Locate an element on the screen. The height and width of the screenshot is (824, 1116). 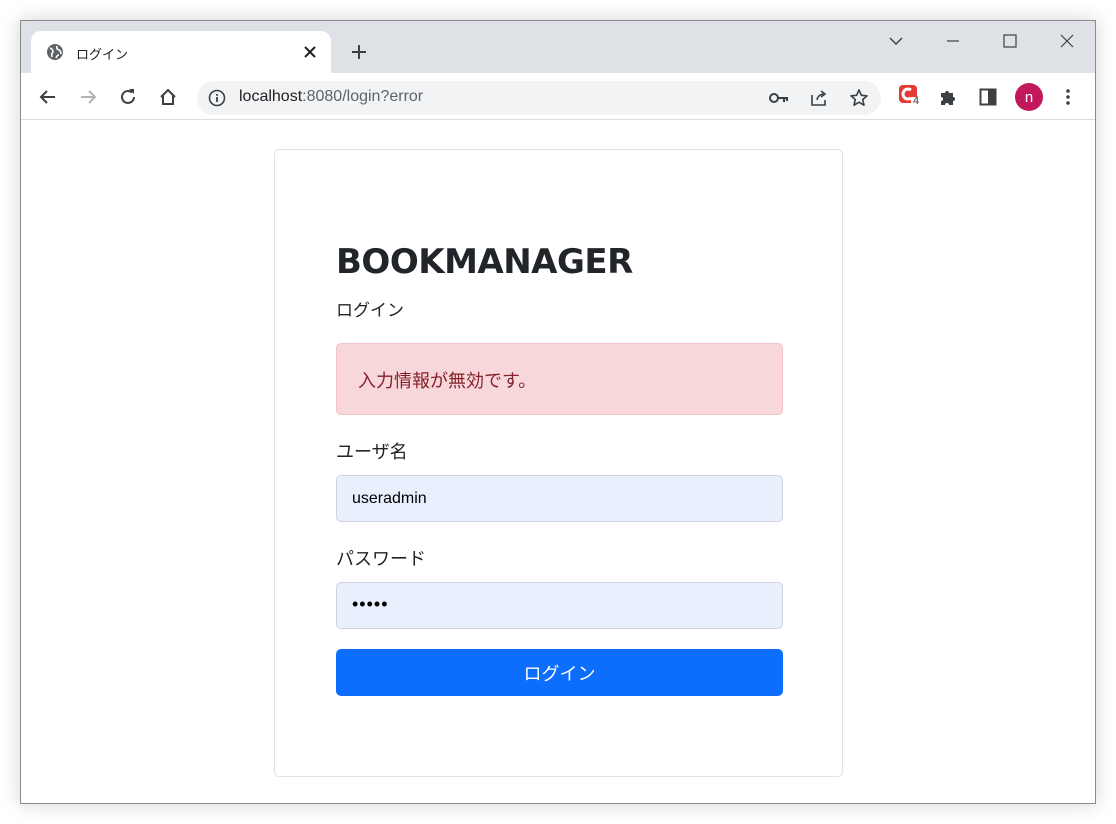
browser-toolbar: localhost:8080/login?error 4 n is located at coordinates (558, 96).